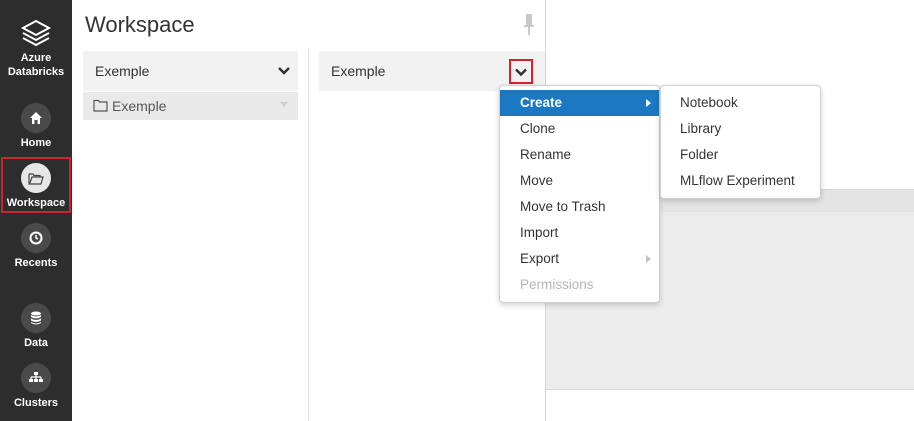 The image size is (914, 421). What do you see at coordinates (579, 103) in the screenshot?
I see `menu-item-create: Create` at bounding box center [579, 103].